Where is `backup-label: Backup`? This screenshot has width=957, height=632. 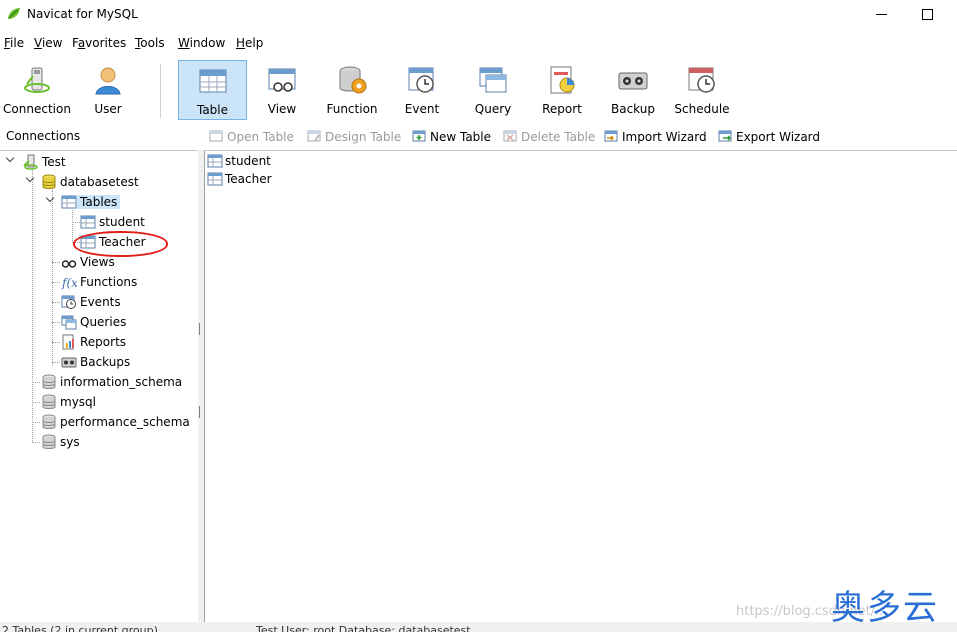
backup-label: Backup is located at coordinates (633, 109).